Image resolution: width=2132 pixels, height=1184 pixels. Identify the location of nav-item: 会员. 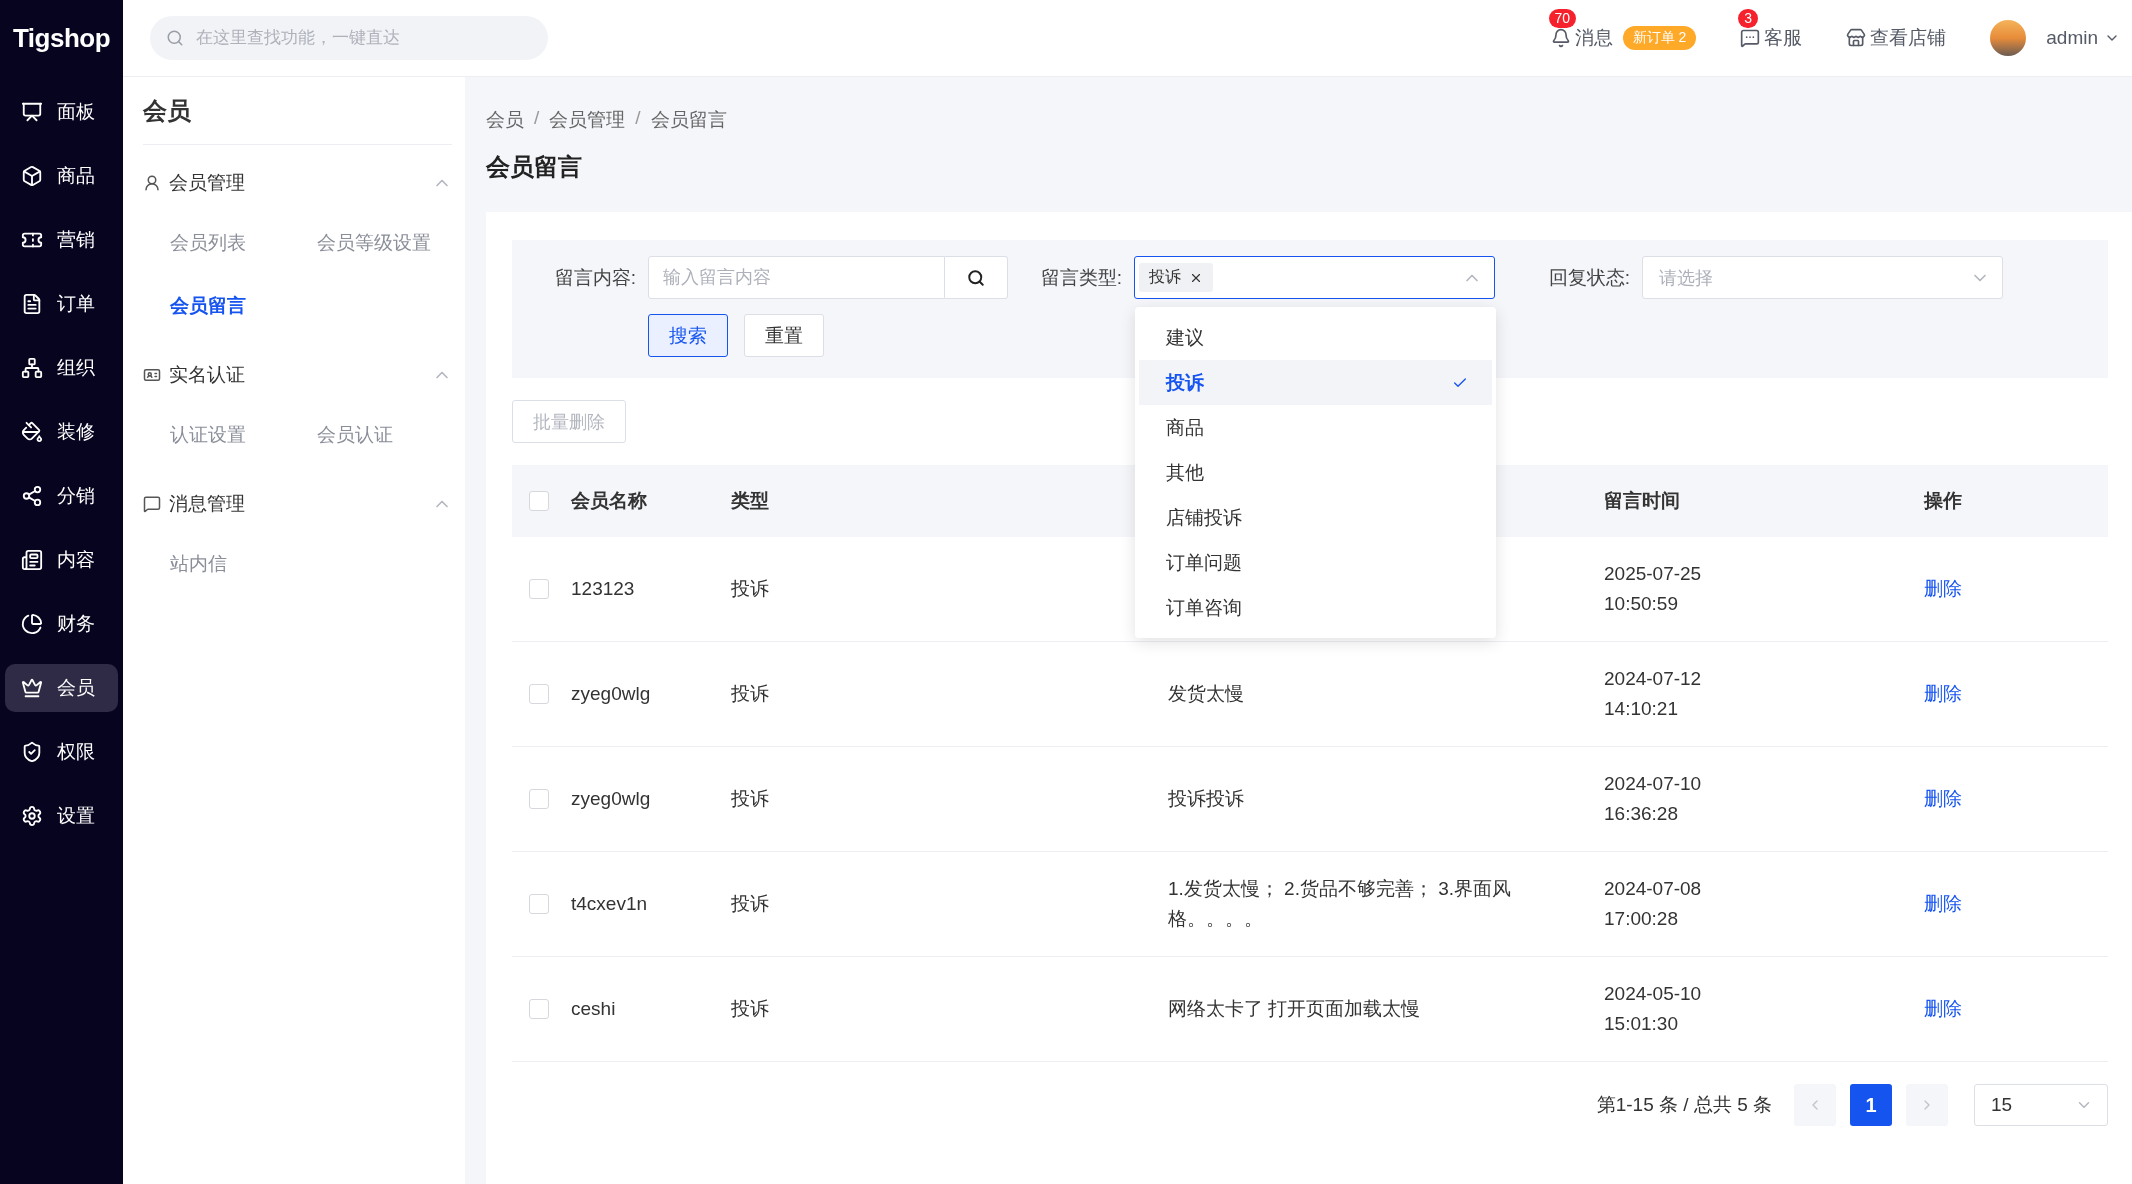
(61, 688).